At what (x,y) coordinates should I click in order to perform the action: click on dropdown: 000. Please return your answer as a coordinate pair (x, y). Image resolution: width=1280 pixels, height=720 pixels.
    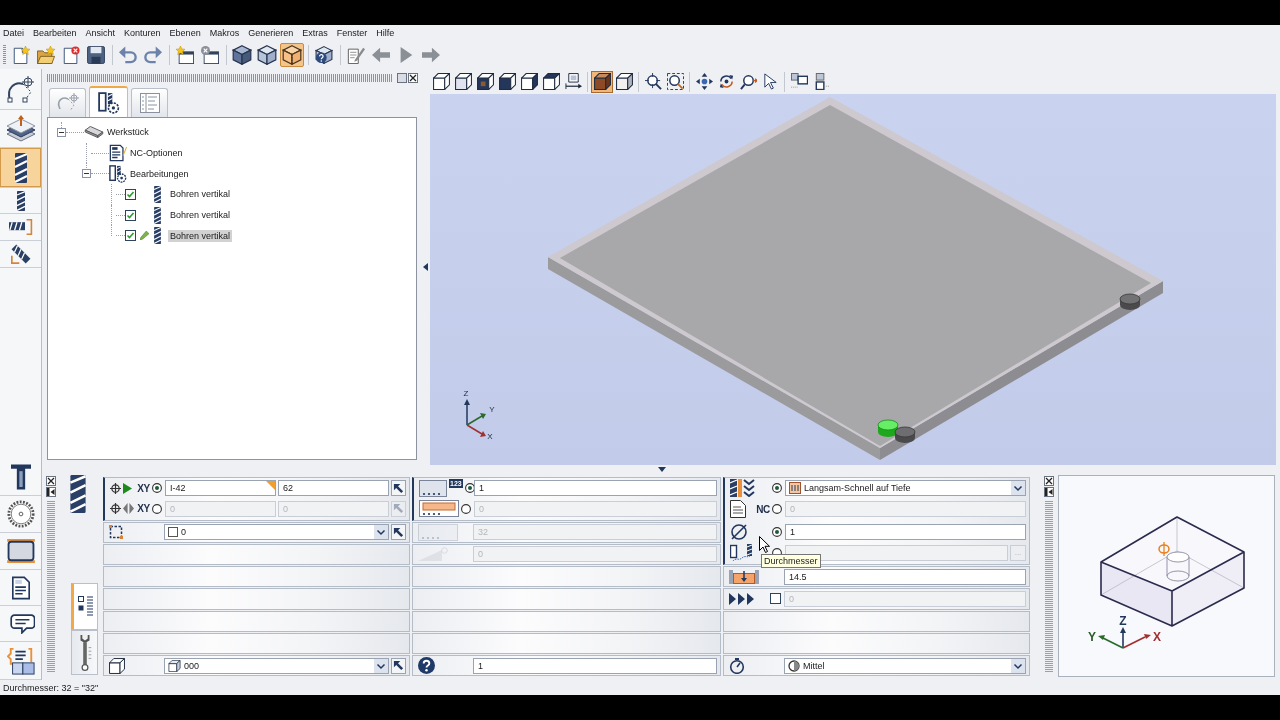
    Looking at the image, I should click on (276, 665).